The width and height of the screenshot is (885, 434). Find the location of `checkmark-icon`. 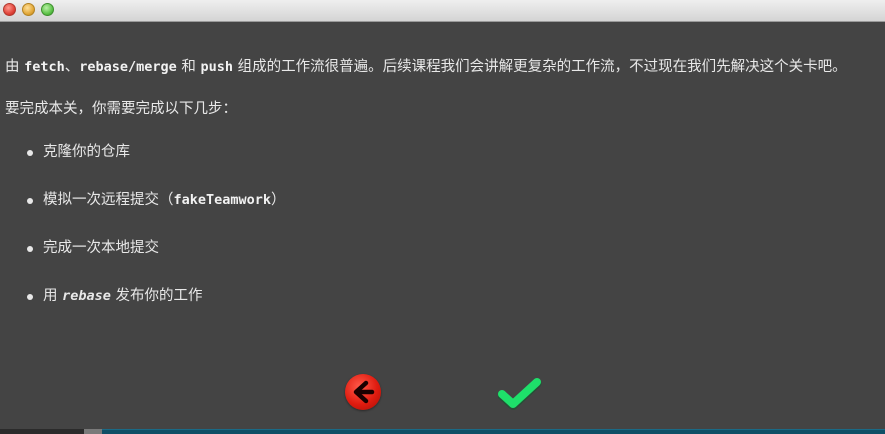

checkmark-icon is located at coordinates (519, 394).